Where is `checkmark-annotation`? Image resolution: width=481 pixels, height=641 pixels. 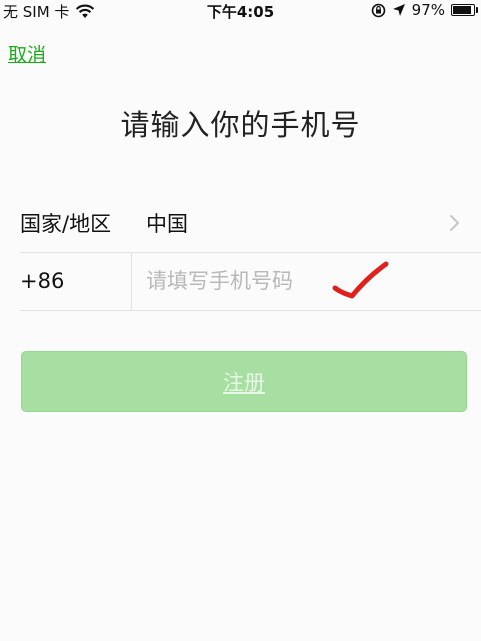 checkmark-annotation is located at coordinates (360, 280).